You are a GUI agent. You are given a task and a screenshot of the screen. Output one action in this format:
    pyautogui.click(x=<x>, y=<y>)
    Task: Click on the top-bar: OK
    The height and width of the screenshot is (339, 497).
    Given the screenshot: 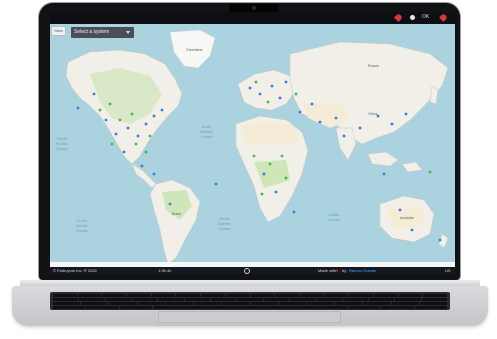 What is the action you would take?
    pyautogui.click(x=252, y=18)
    